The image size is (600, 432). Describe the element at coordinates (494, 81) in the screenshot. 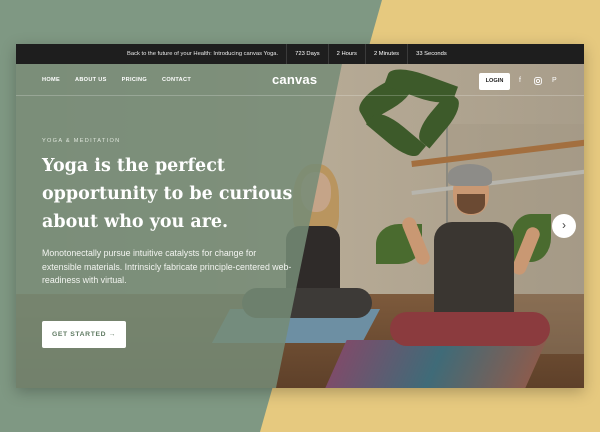

I see `login-button: LOGIN` at that location.